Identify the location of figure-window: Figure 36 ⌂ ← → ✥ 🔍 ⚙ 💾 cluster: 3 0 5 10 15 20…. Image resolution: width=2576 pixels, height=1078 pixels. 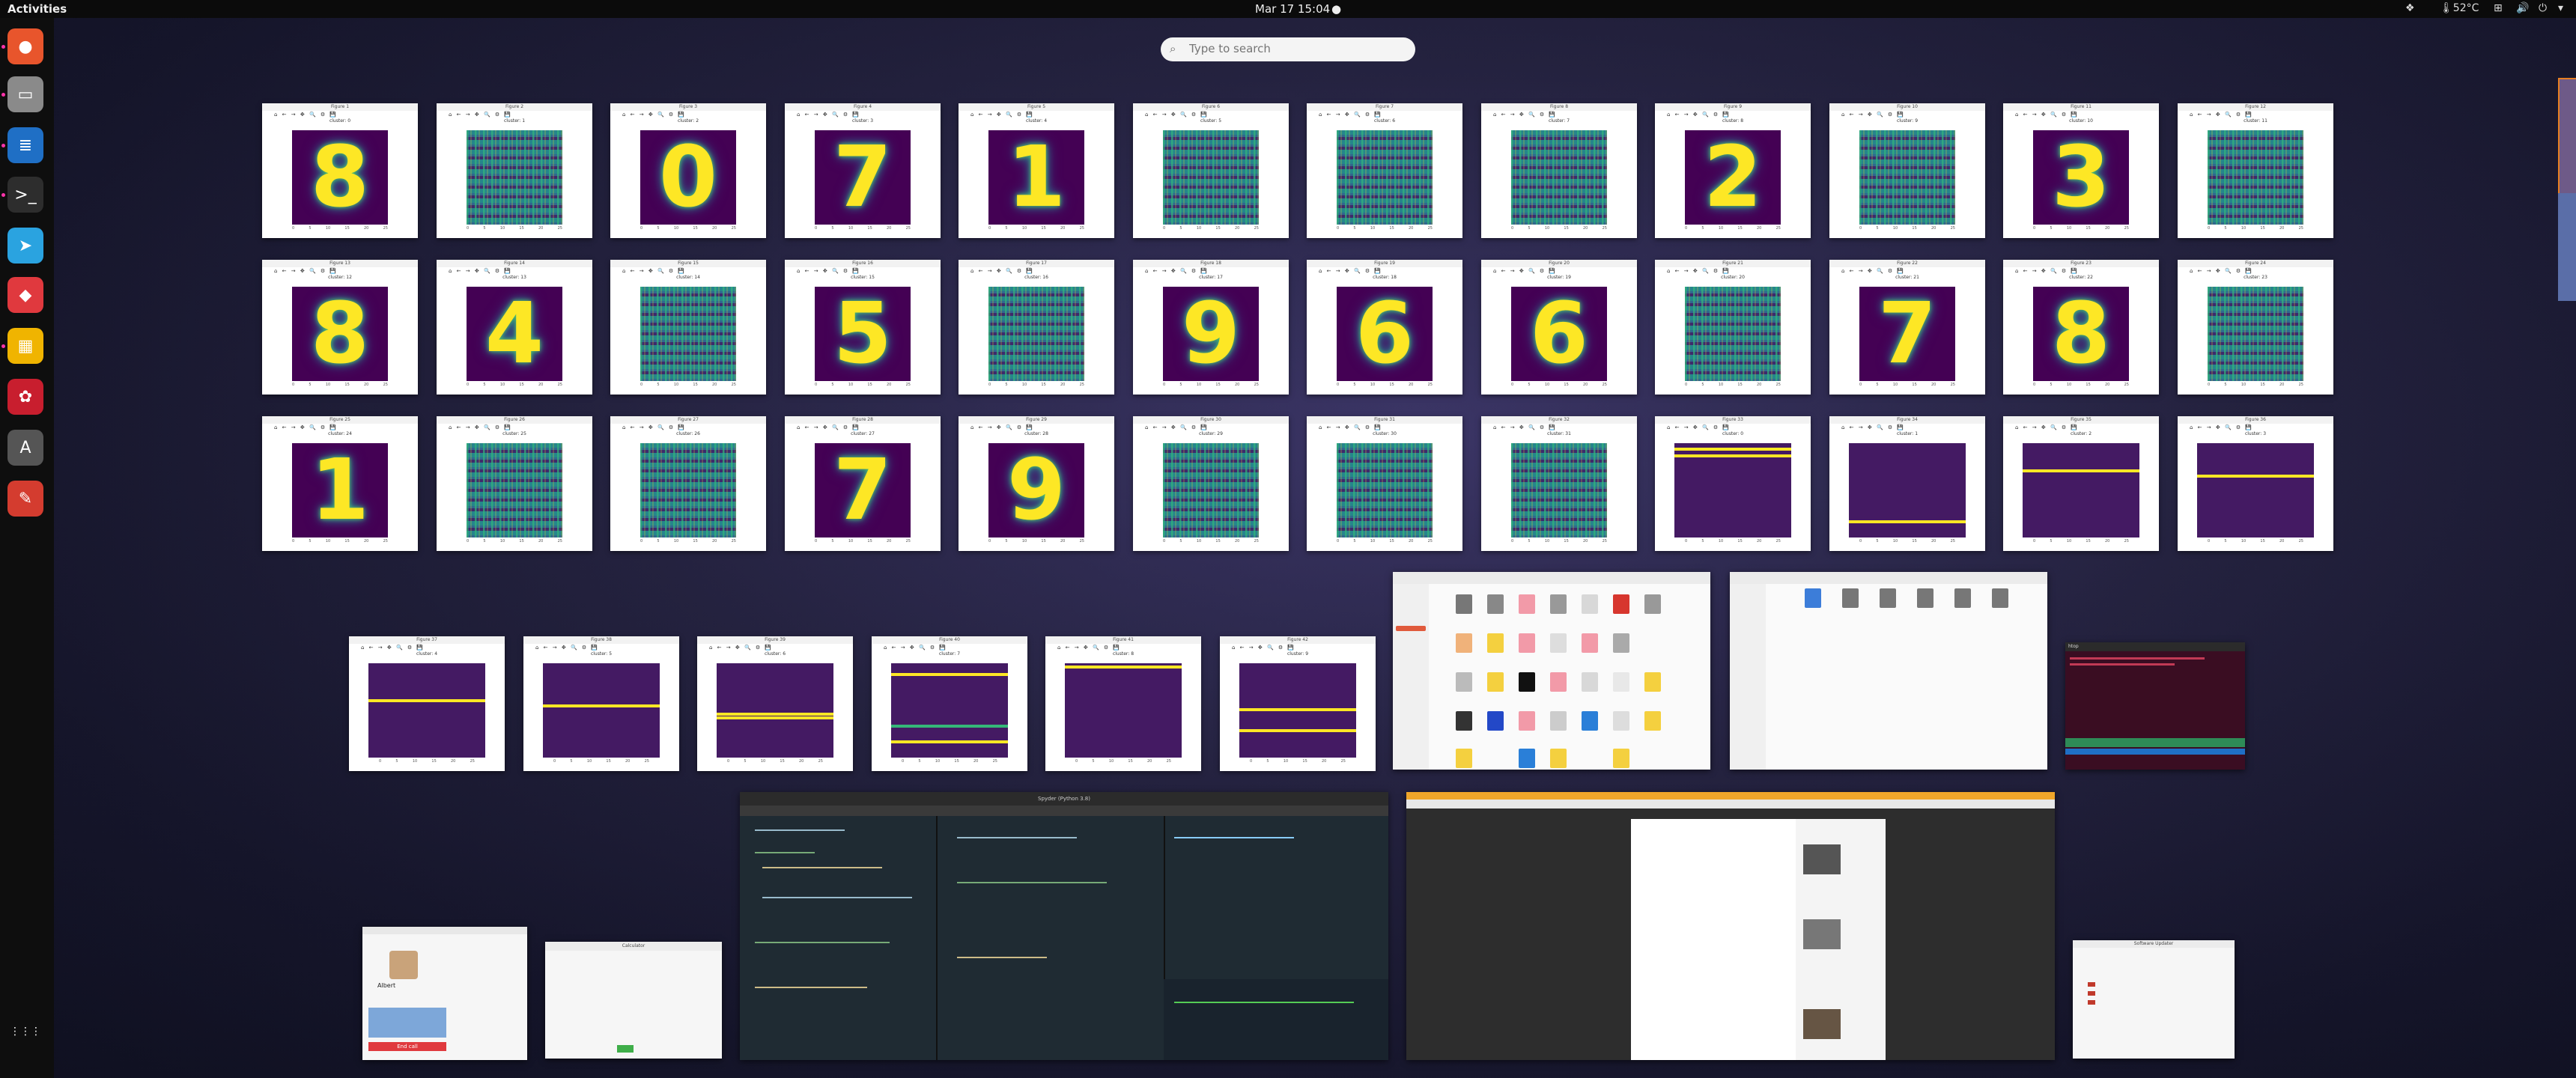
(2255, 483).